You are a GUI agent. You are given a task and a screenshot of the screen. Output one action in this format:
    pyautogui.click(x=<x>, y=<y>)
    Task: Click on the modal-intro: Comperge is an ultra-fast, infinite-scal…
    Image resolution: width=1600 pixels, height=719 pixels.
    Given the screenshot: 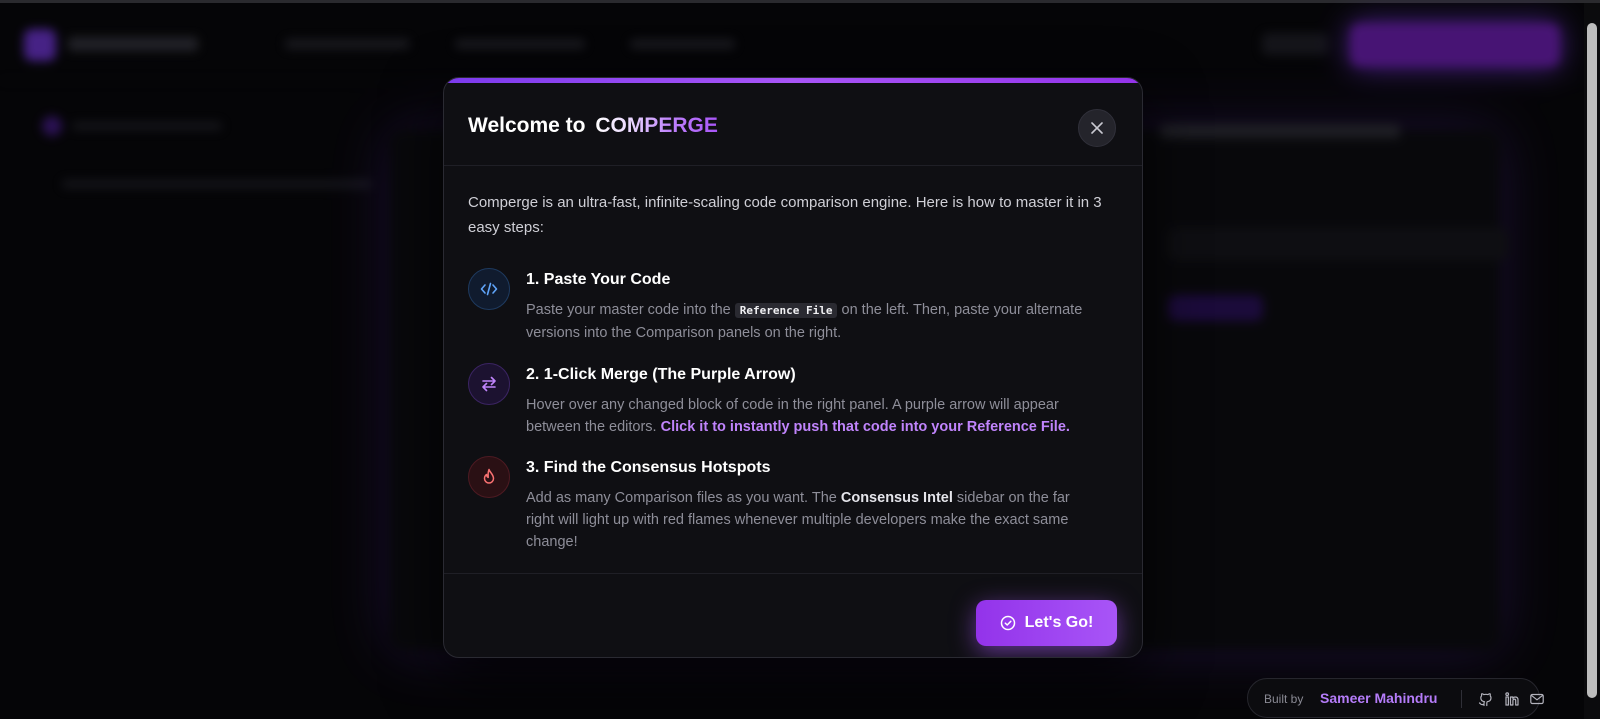 What is the action you would take?
    pyautogui.click(x=785, y=215)
    